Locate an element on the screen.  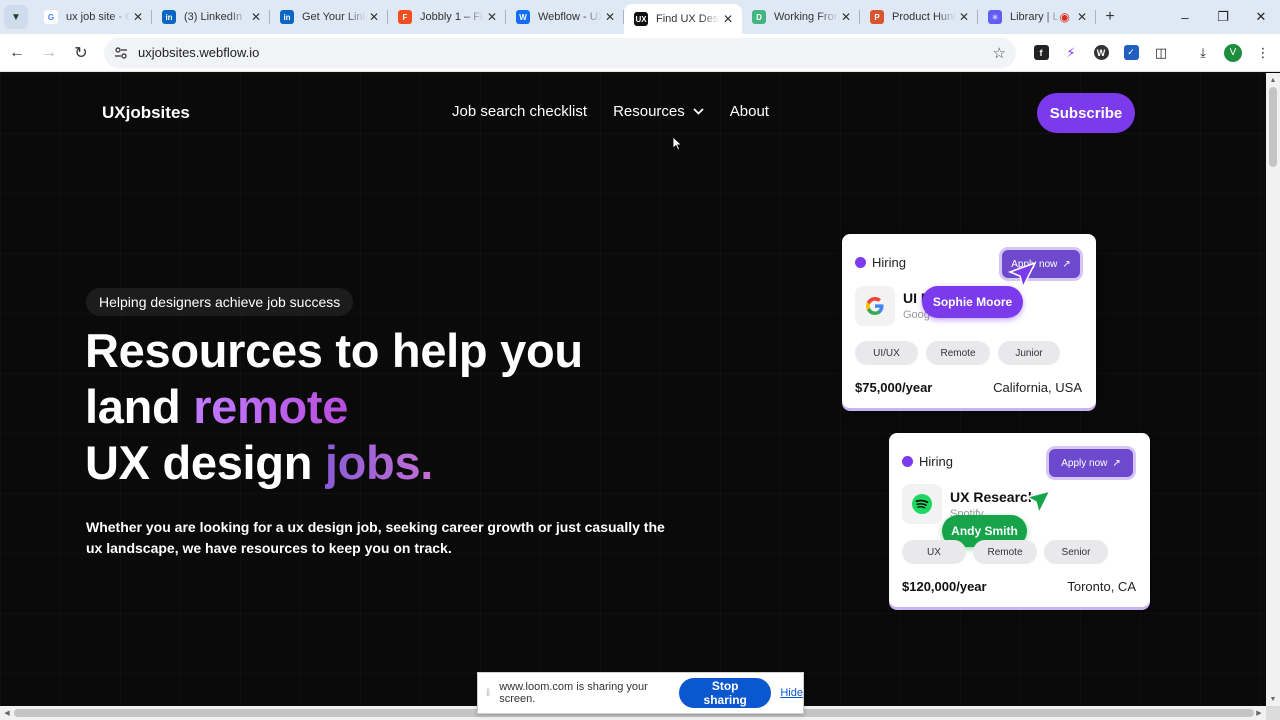
tab-search-button: ▼ is located at coordinates (16, 17).